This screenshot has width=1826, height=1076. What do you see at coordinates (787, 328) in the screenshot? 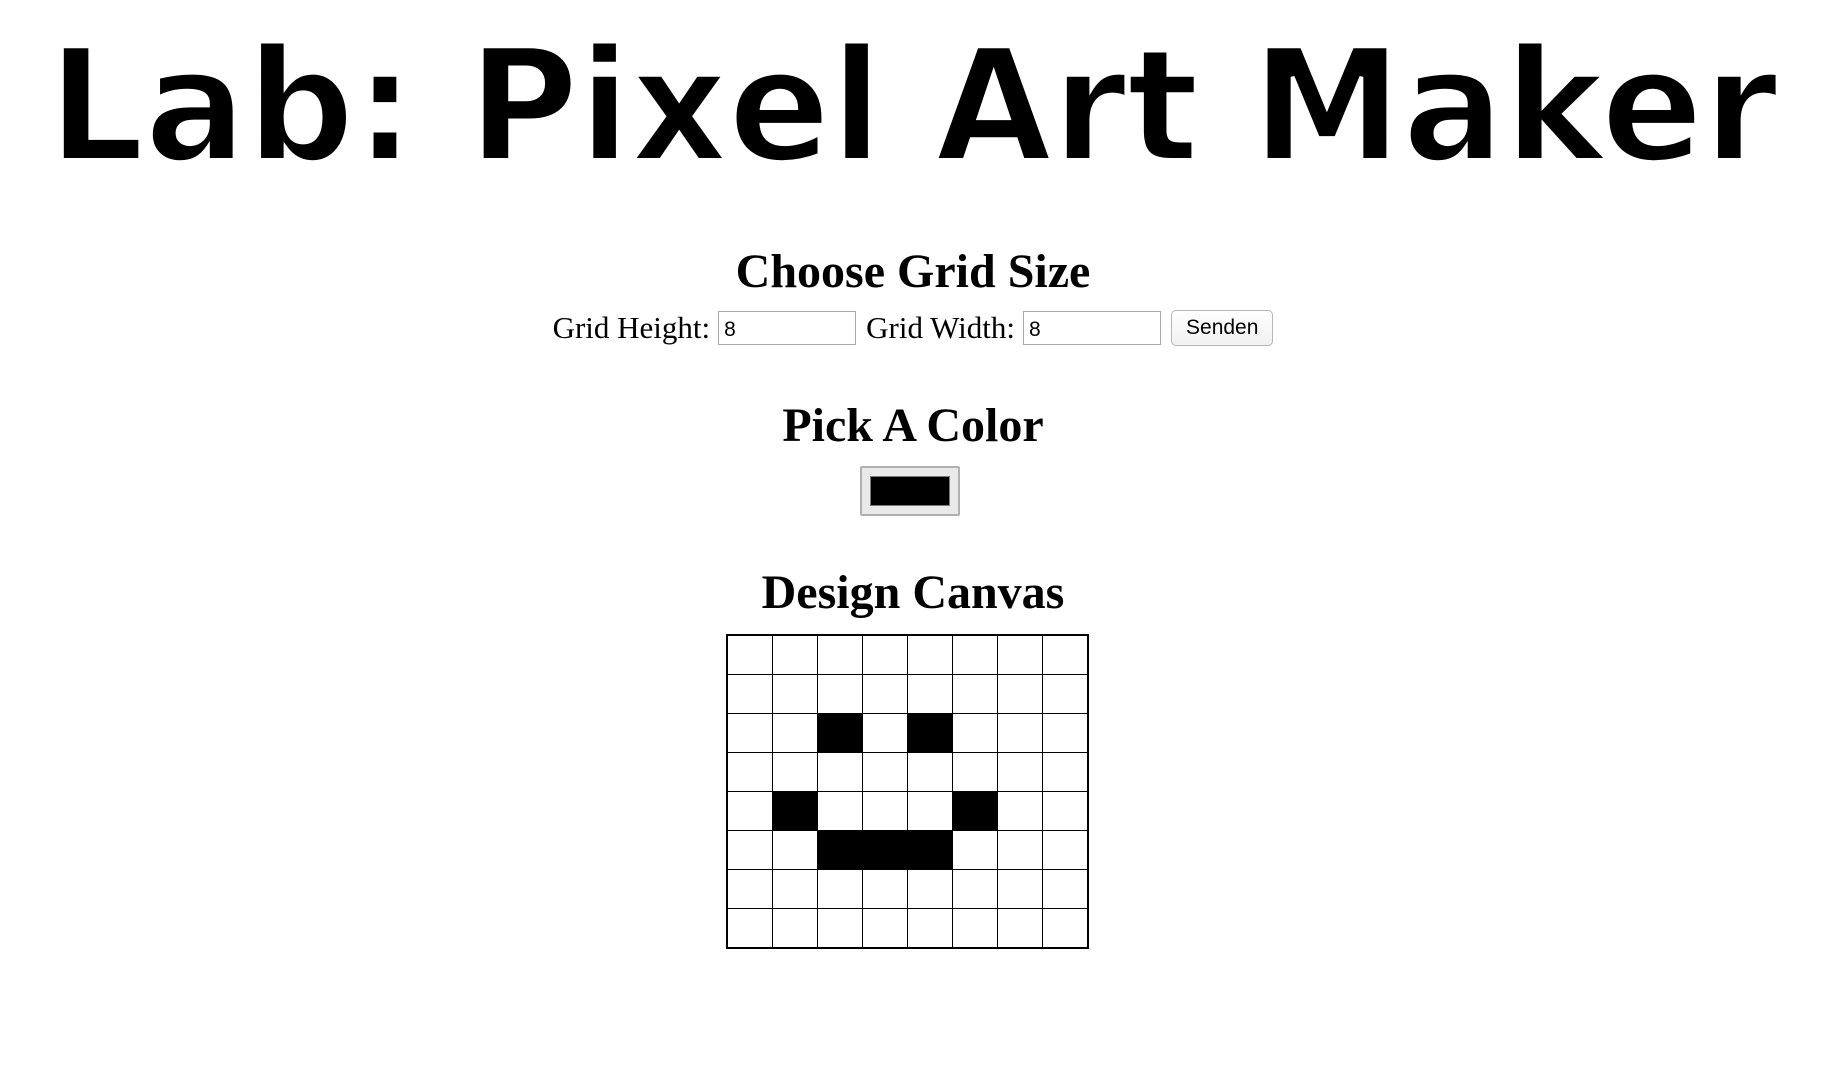
I see `grid-height-input` at bounding box center [787, 328].